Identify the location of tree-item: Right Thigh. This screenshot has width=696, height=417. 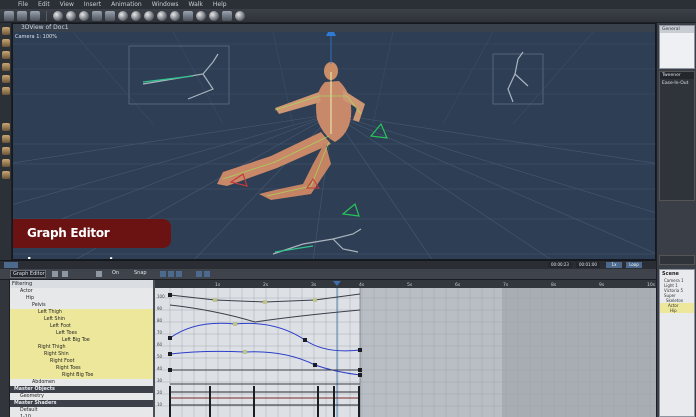
(81, 347).